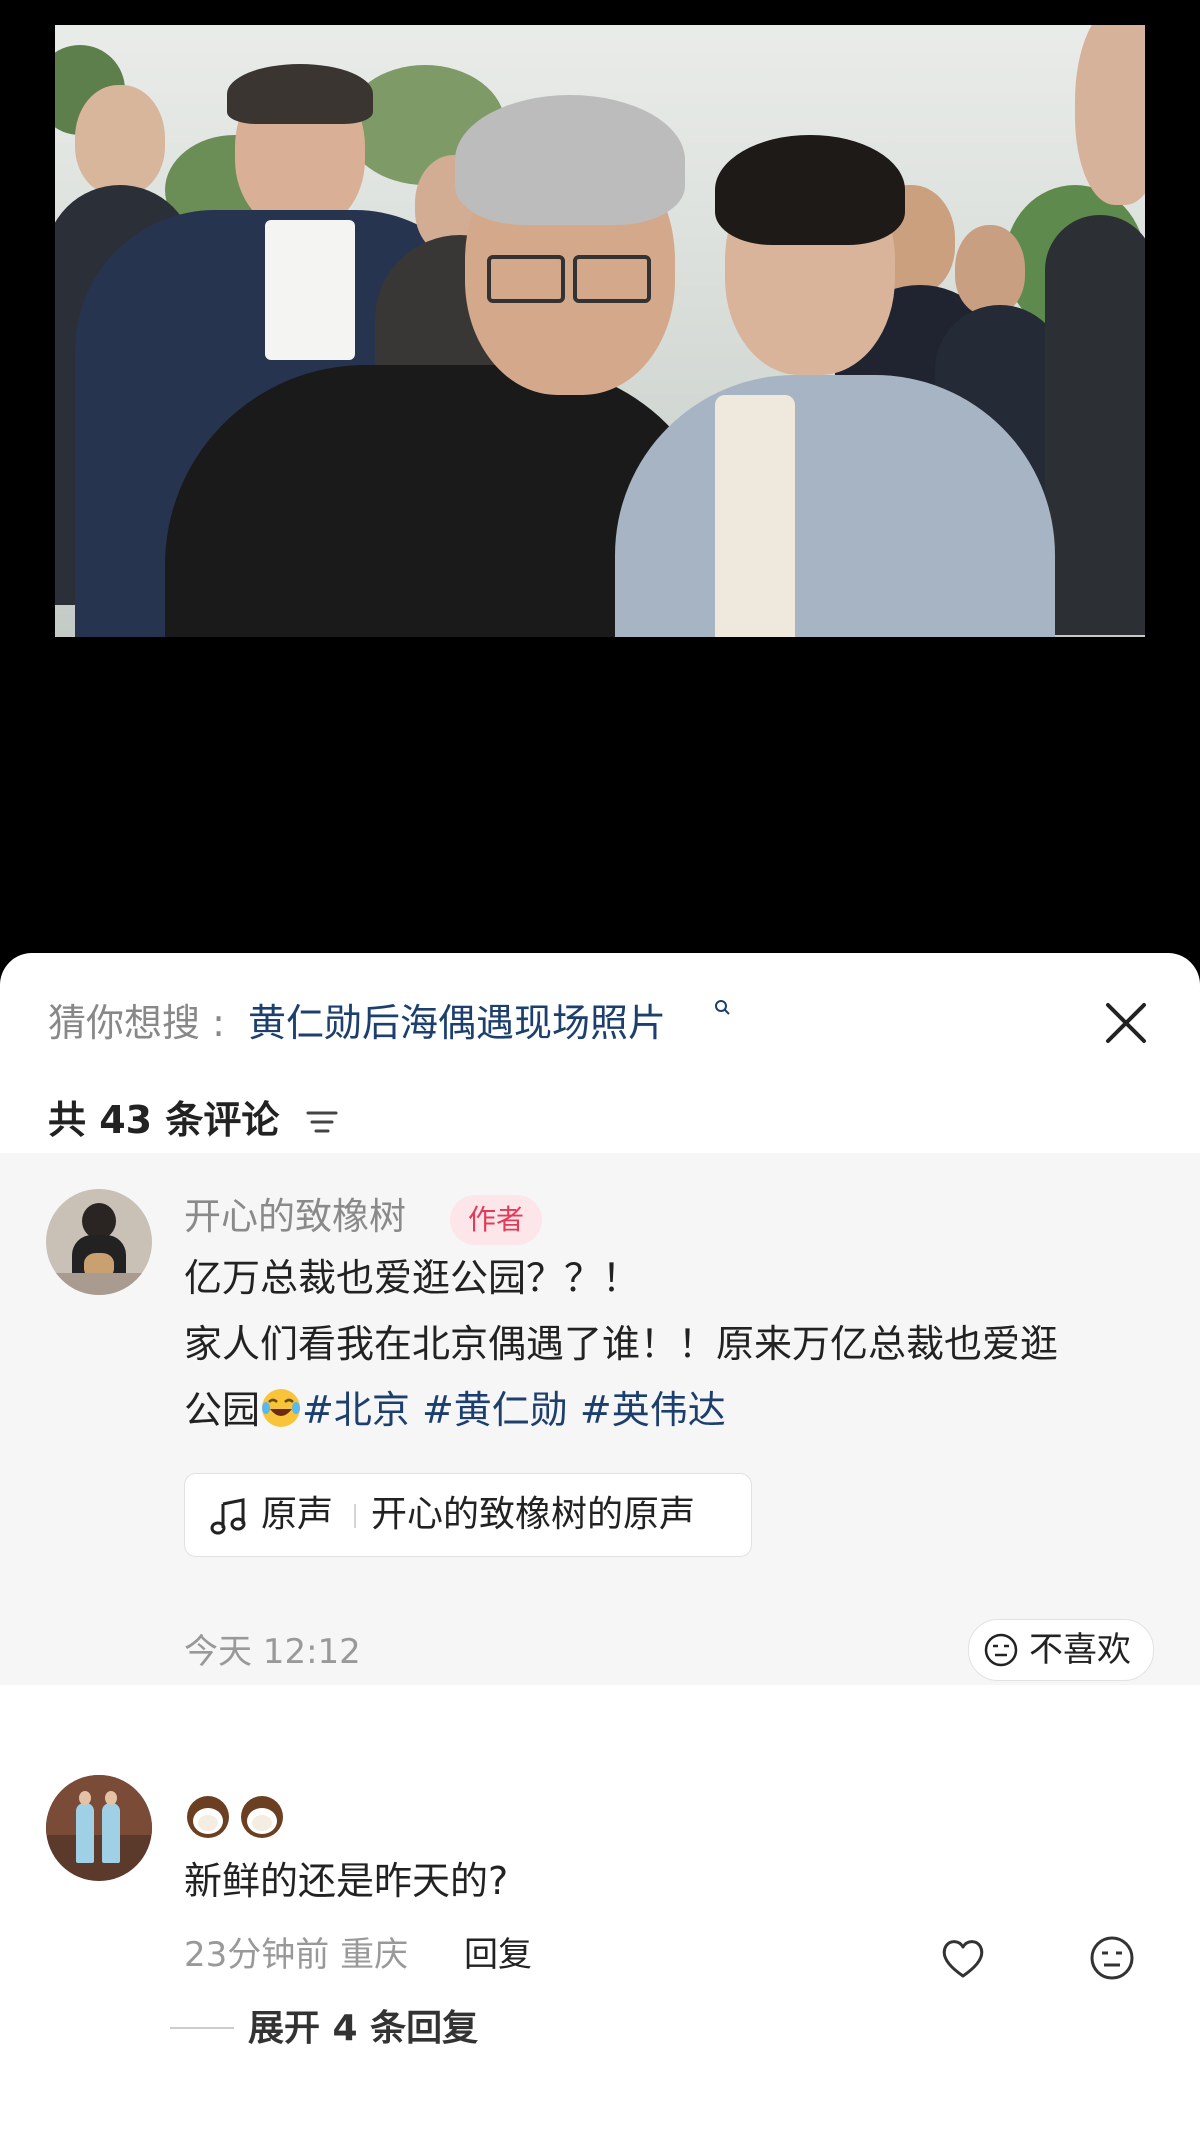 Image resolution: width=1200 pixels, height=2129 pixels. What do you see at coordinates (363, 2029) in the screenshot?
I see `expand-replies-button: 展开 4 条回复` at bounding box center [363, 2029].